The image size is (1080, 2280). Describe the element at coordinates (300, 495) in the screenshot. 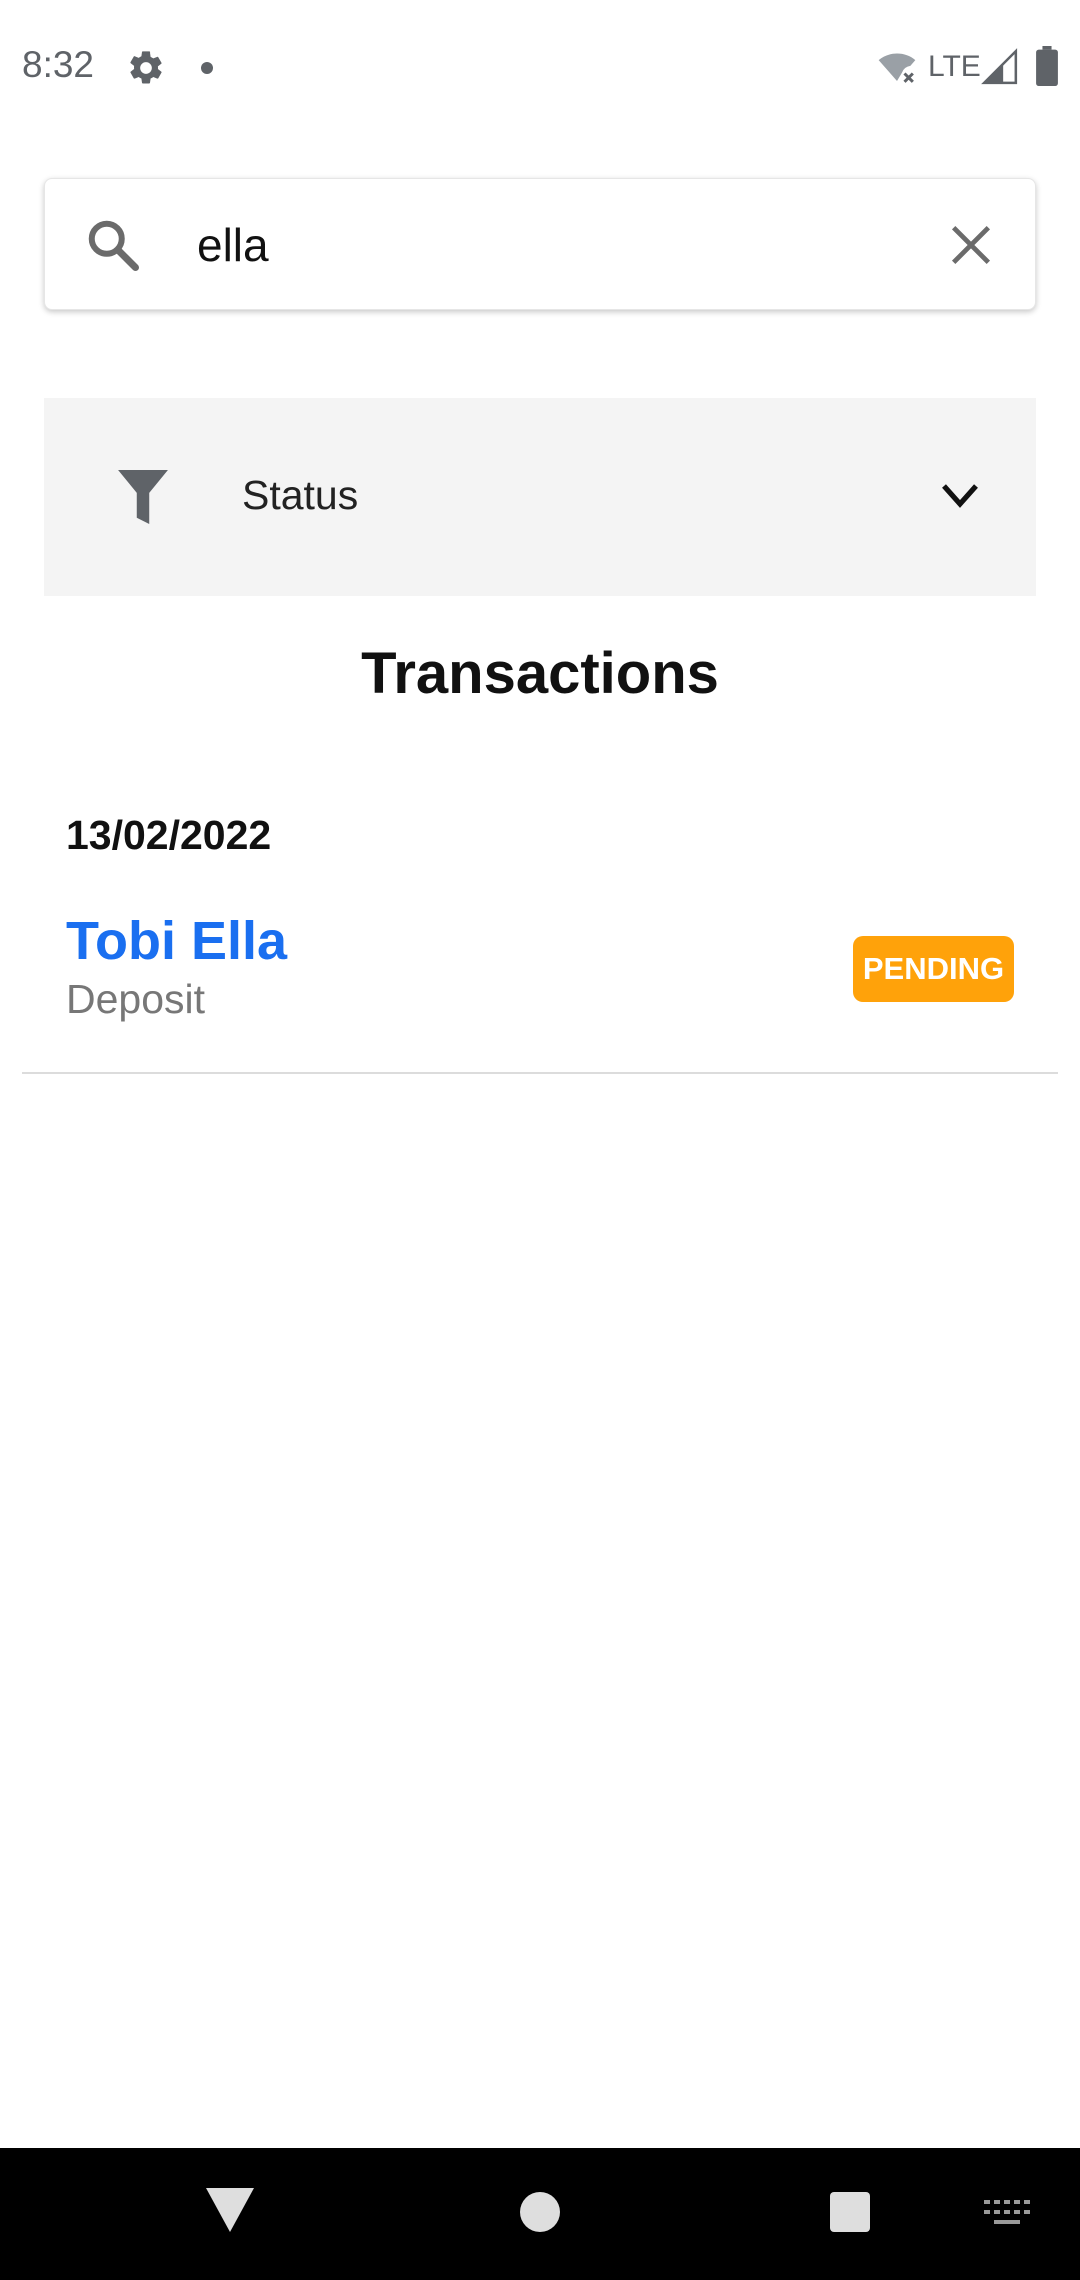

I see `filter-label: Status` at that location.